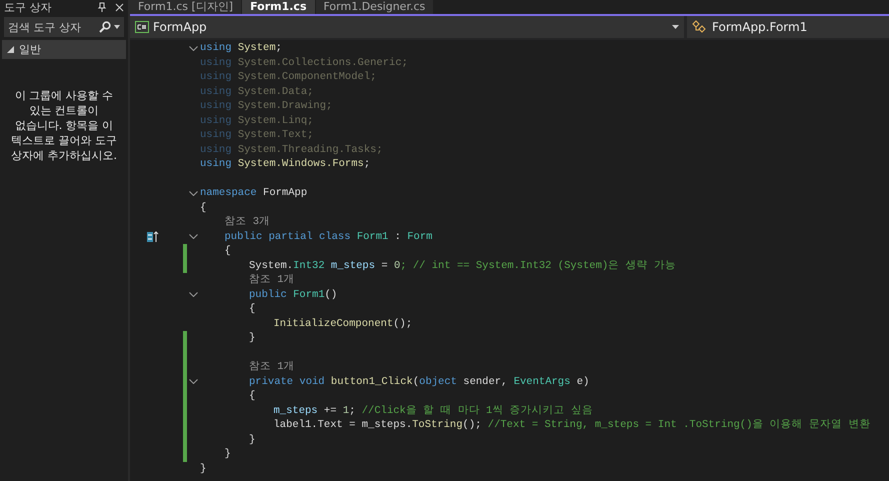 The image size is (889, 481). I want to click on code-line: using System.Windows.Forms;, so click(285, 164).